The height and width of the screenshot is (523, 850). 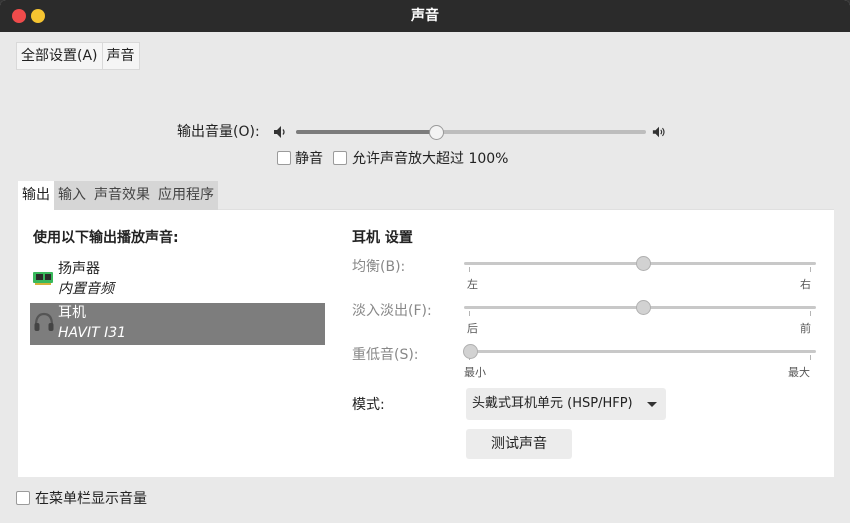 I want to click on device-speaker-description: 内置音频, so click(x=86, y=289).